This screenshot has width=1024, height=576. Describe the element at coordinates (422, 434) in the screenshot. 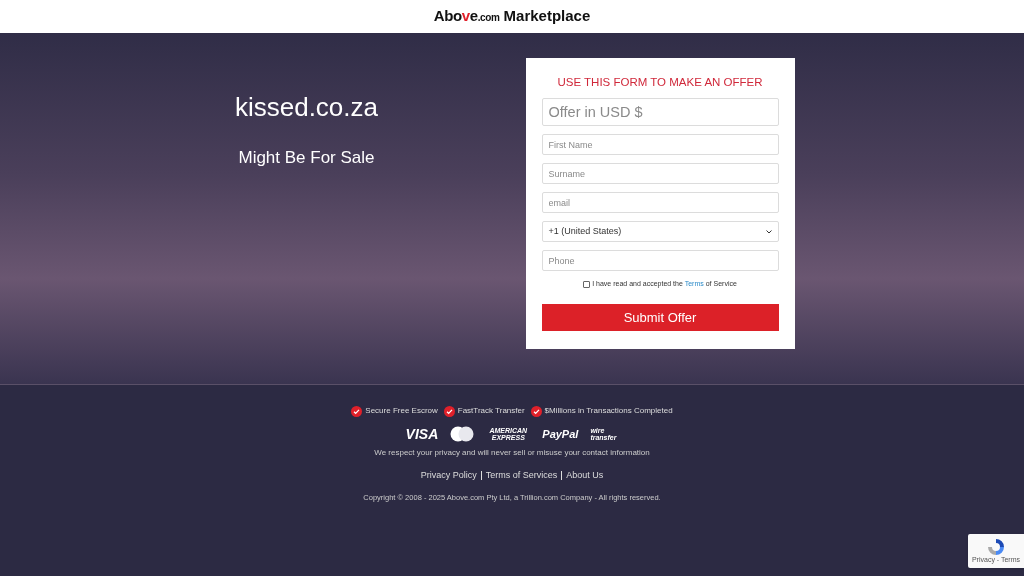

I see `visa-logo: VISA` at that location.